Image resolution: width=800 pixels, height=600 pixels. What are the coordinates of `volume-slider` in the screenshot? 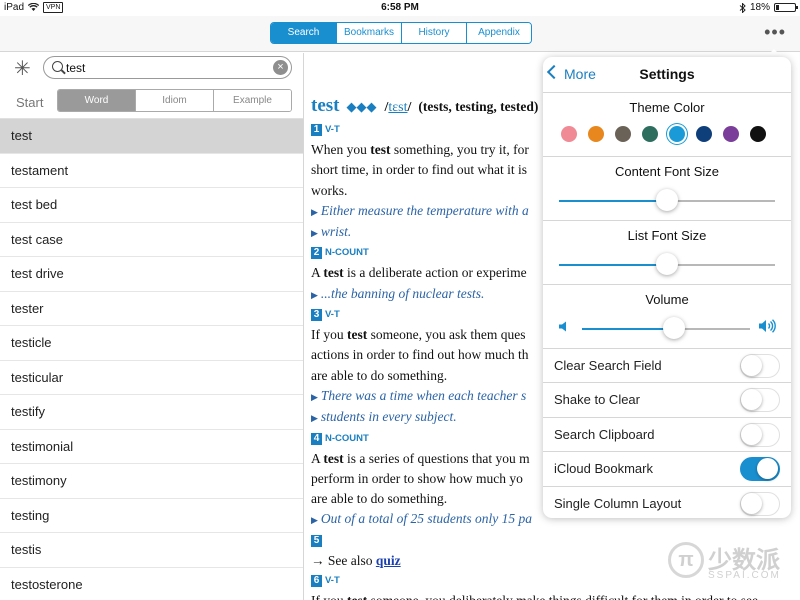 It's located at (666, 328).